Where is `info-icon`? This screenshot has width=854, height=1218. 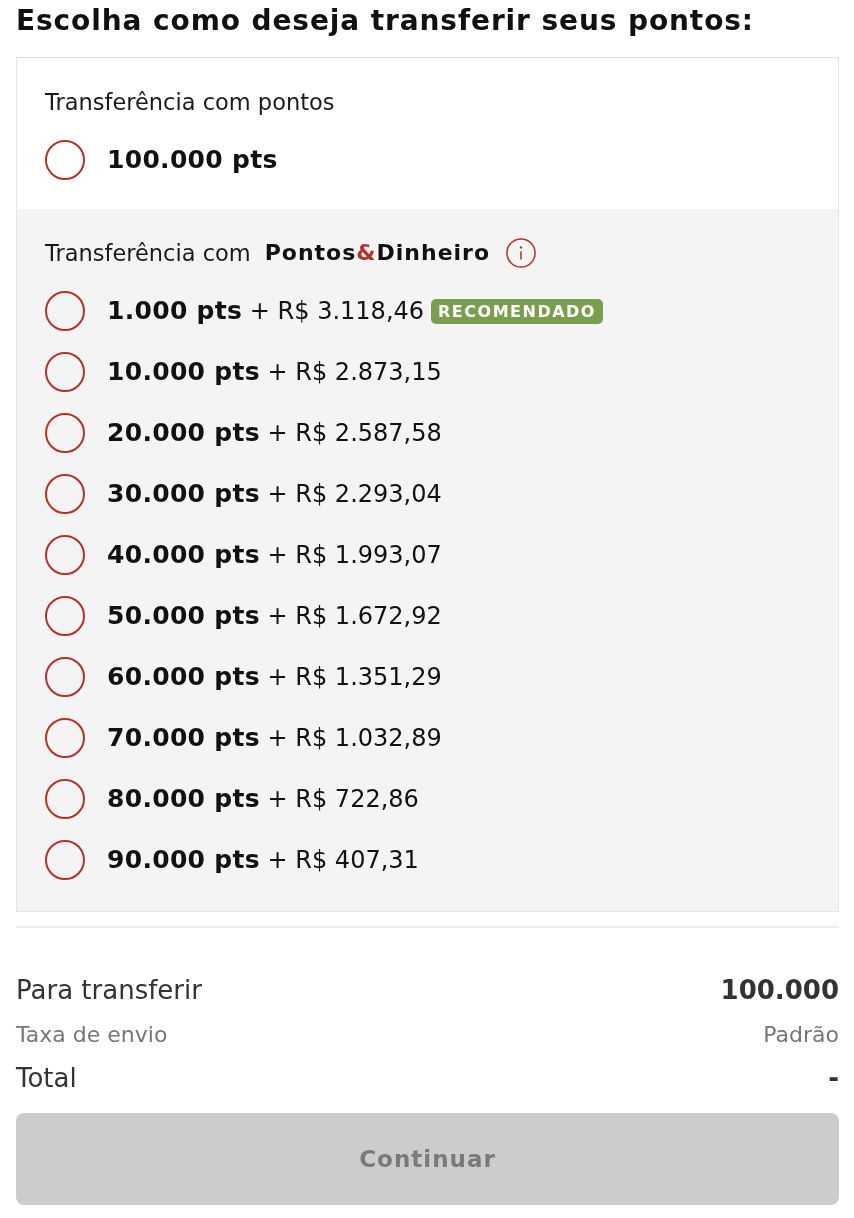 info-icon is located at coordinates (521, 253).